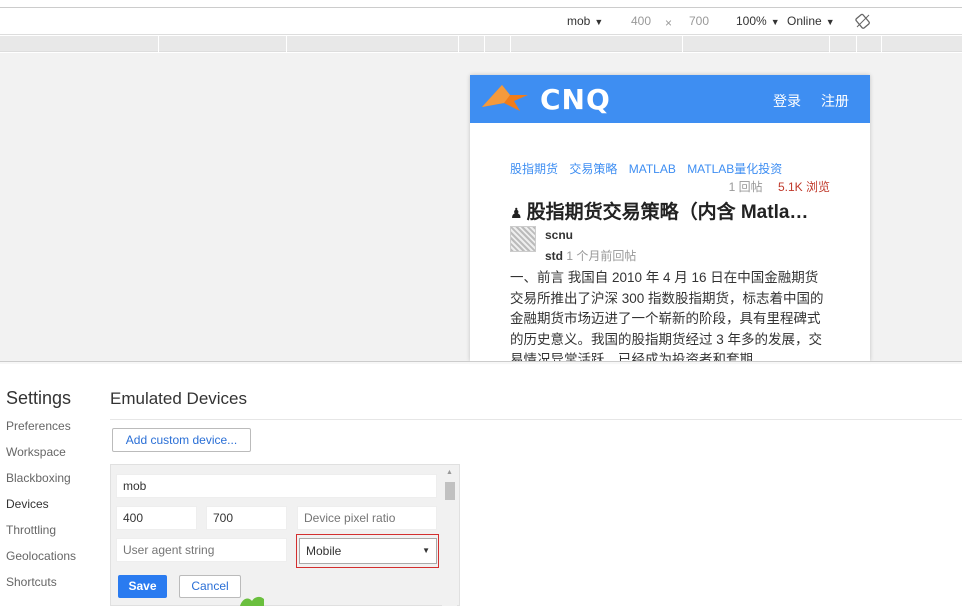 The width and height of the screenshot is (962, 606). What do you see at coordinates (38, 478) in the screenshot?
I see `nav-blackboxing: Blackboxing` at bounding box center [38, 478].